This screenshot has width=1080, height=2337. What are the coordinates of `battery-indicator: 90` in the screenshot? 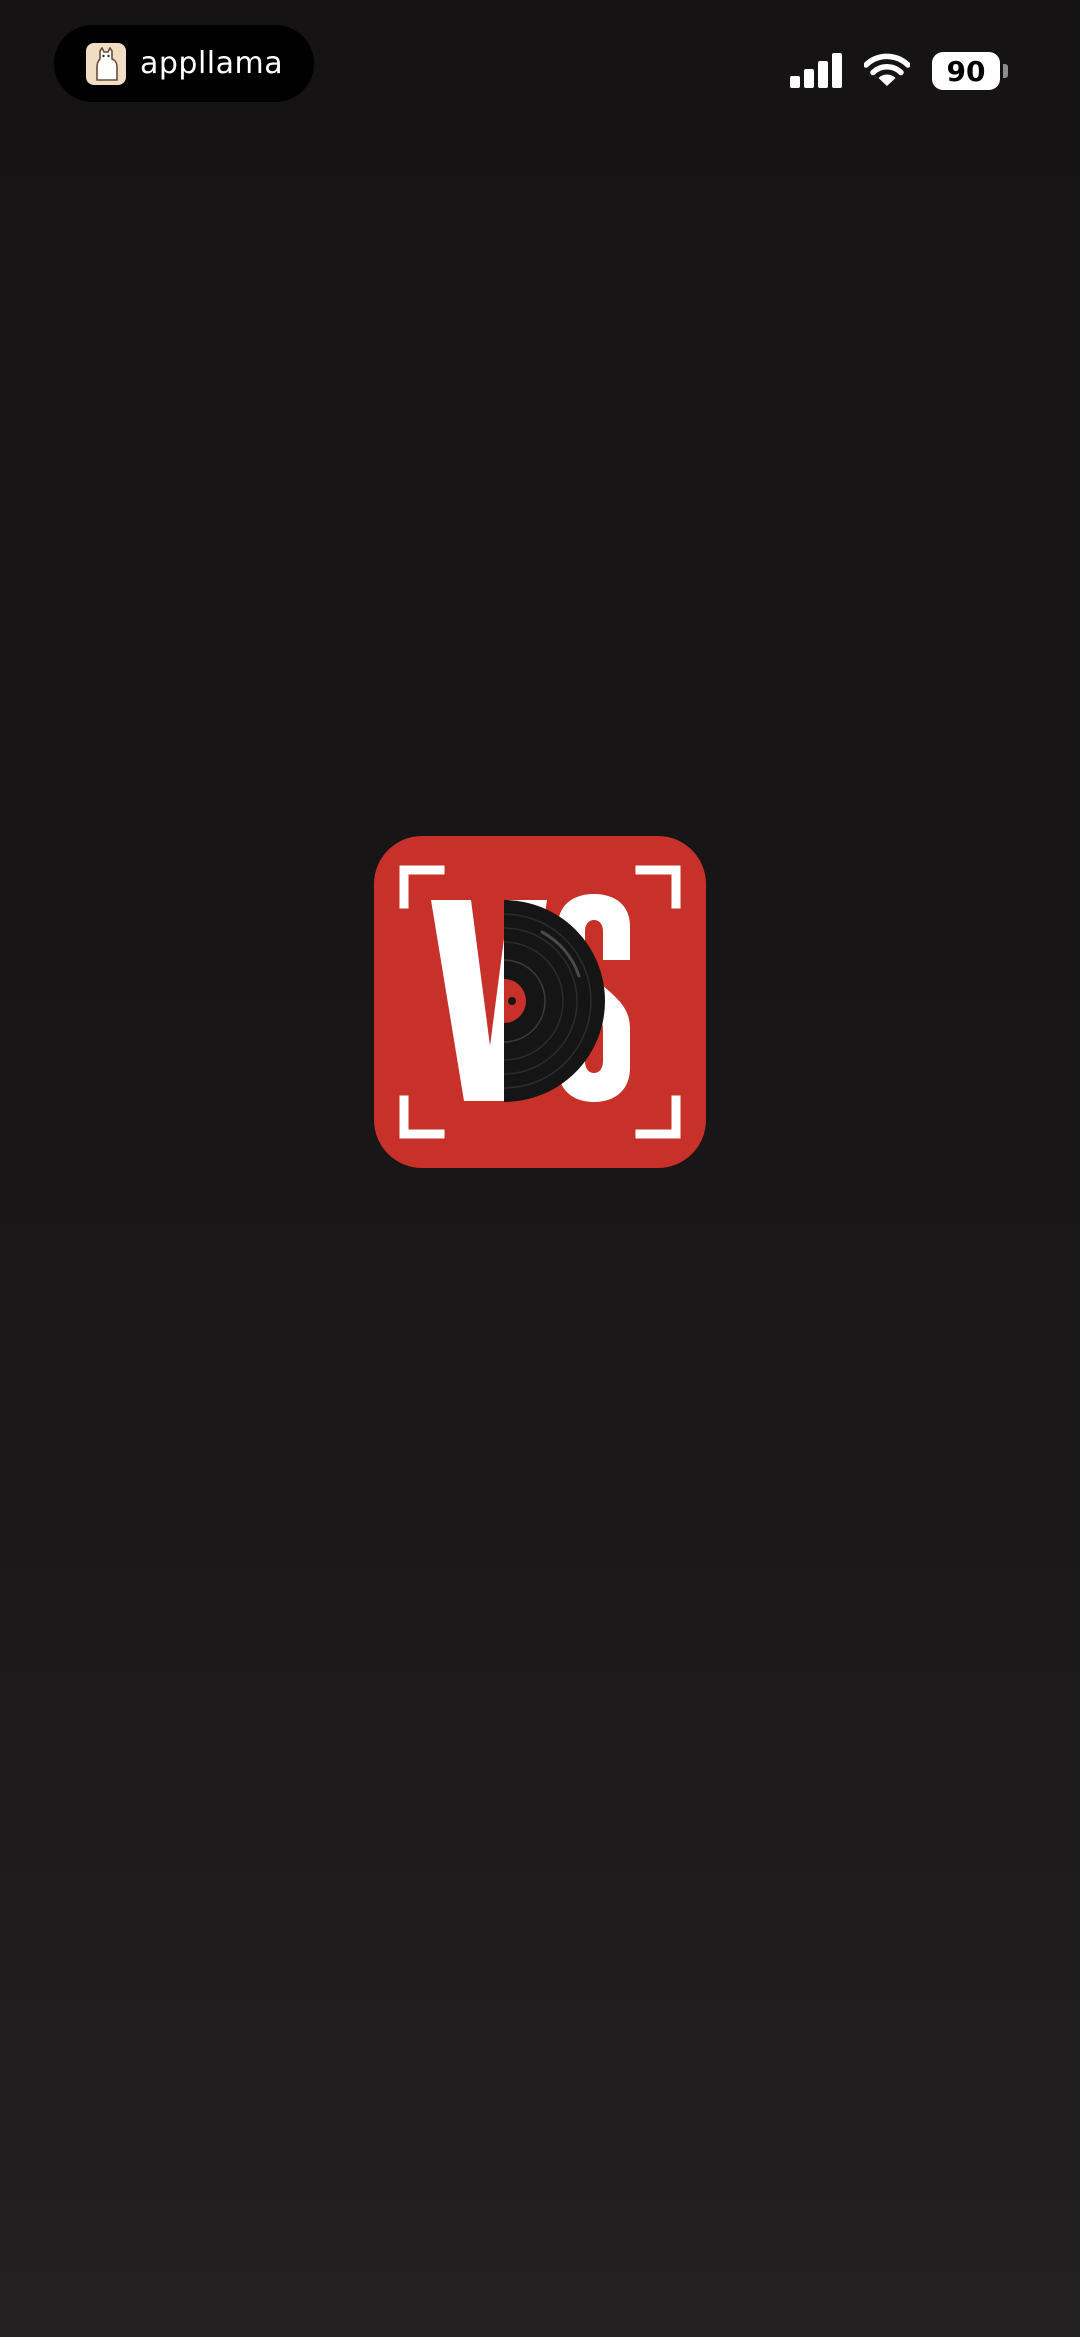 It's located at (970, 71).